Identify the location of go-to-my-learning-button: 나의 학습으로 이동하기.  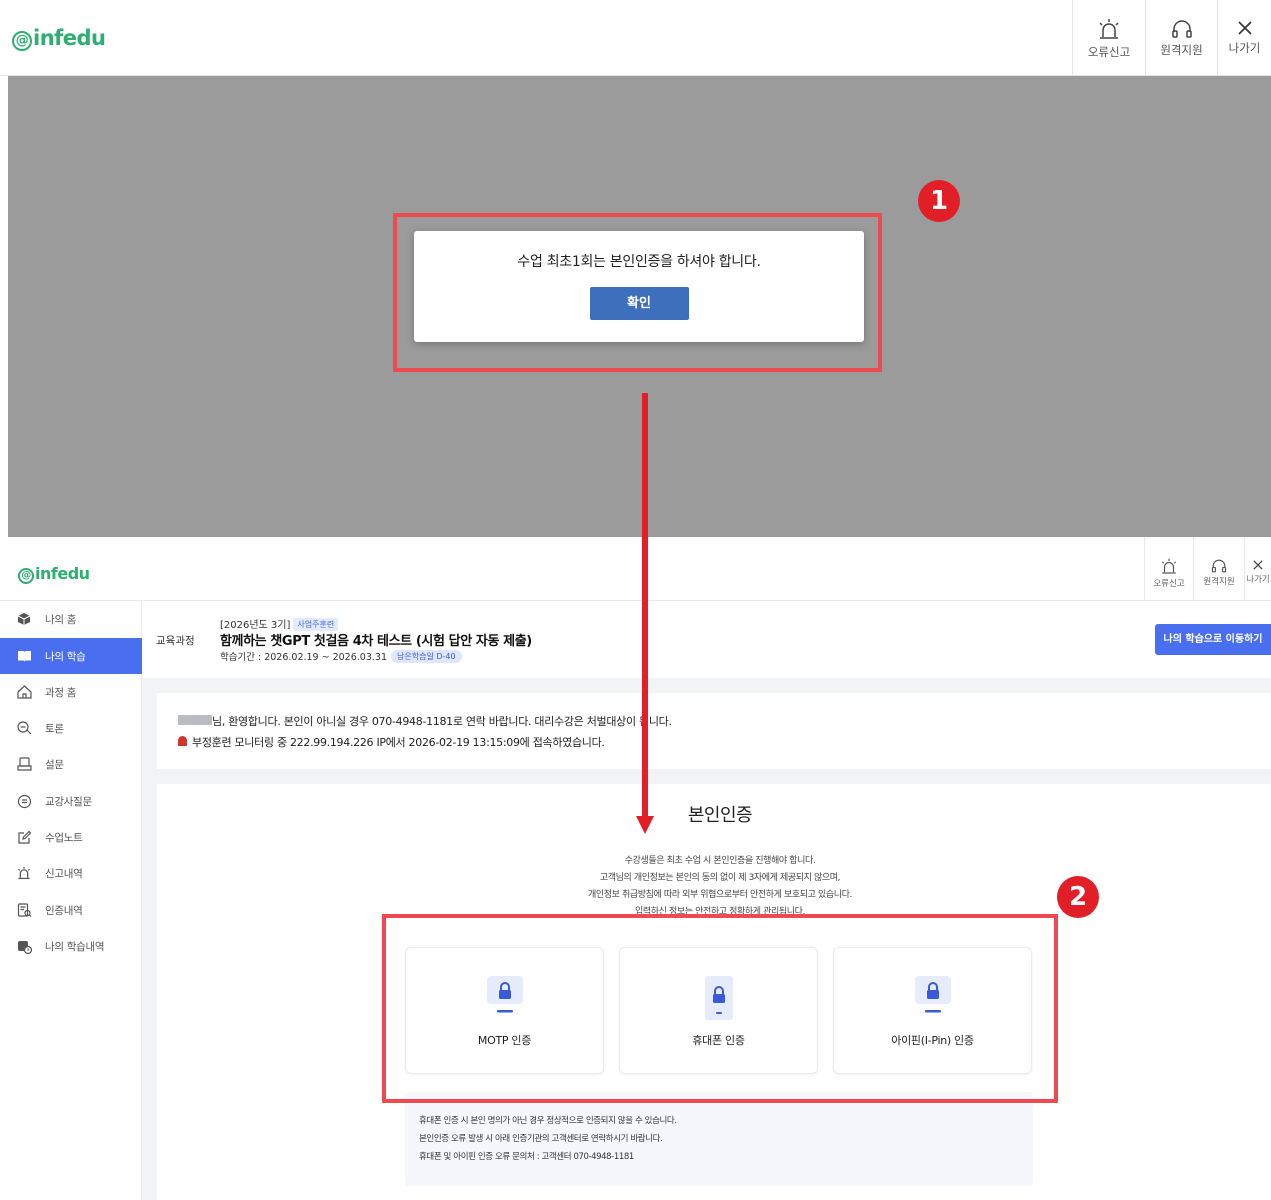
(1213, 639).